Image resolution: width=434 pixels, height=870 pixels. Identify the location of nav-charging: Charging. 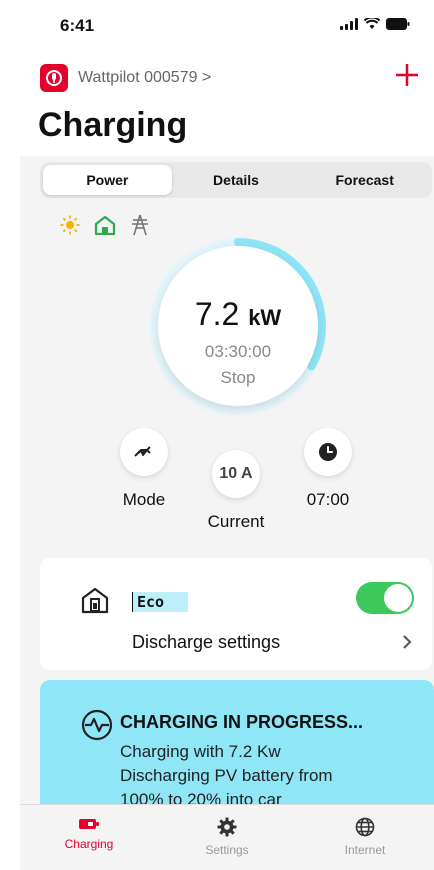
(89, 837).